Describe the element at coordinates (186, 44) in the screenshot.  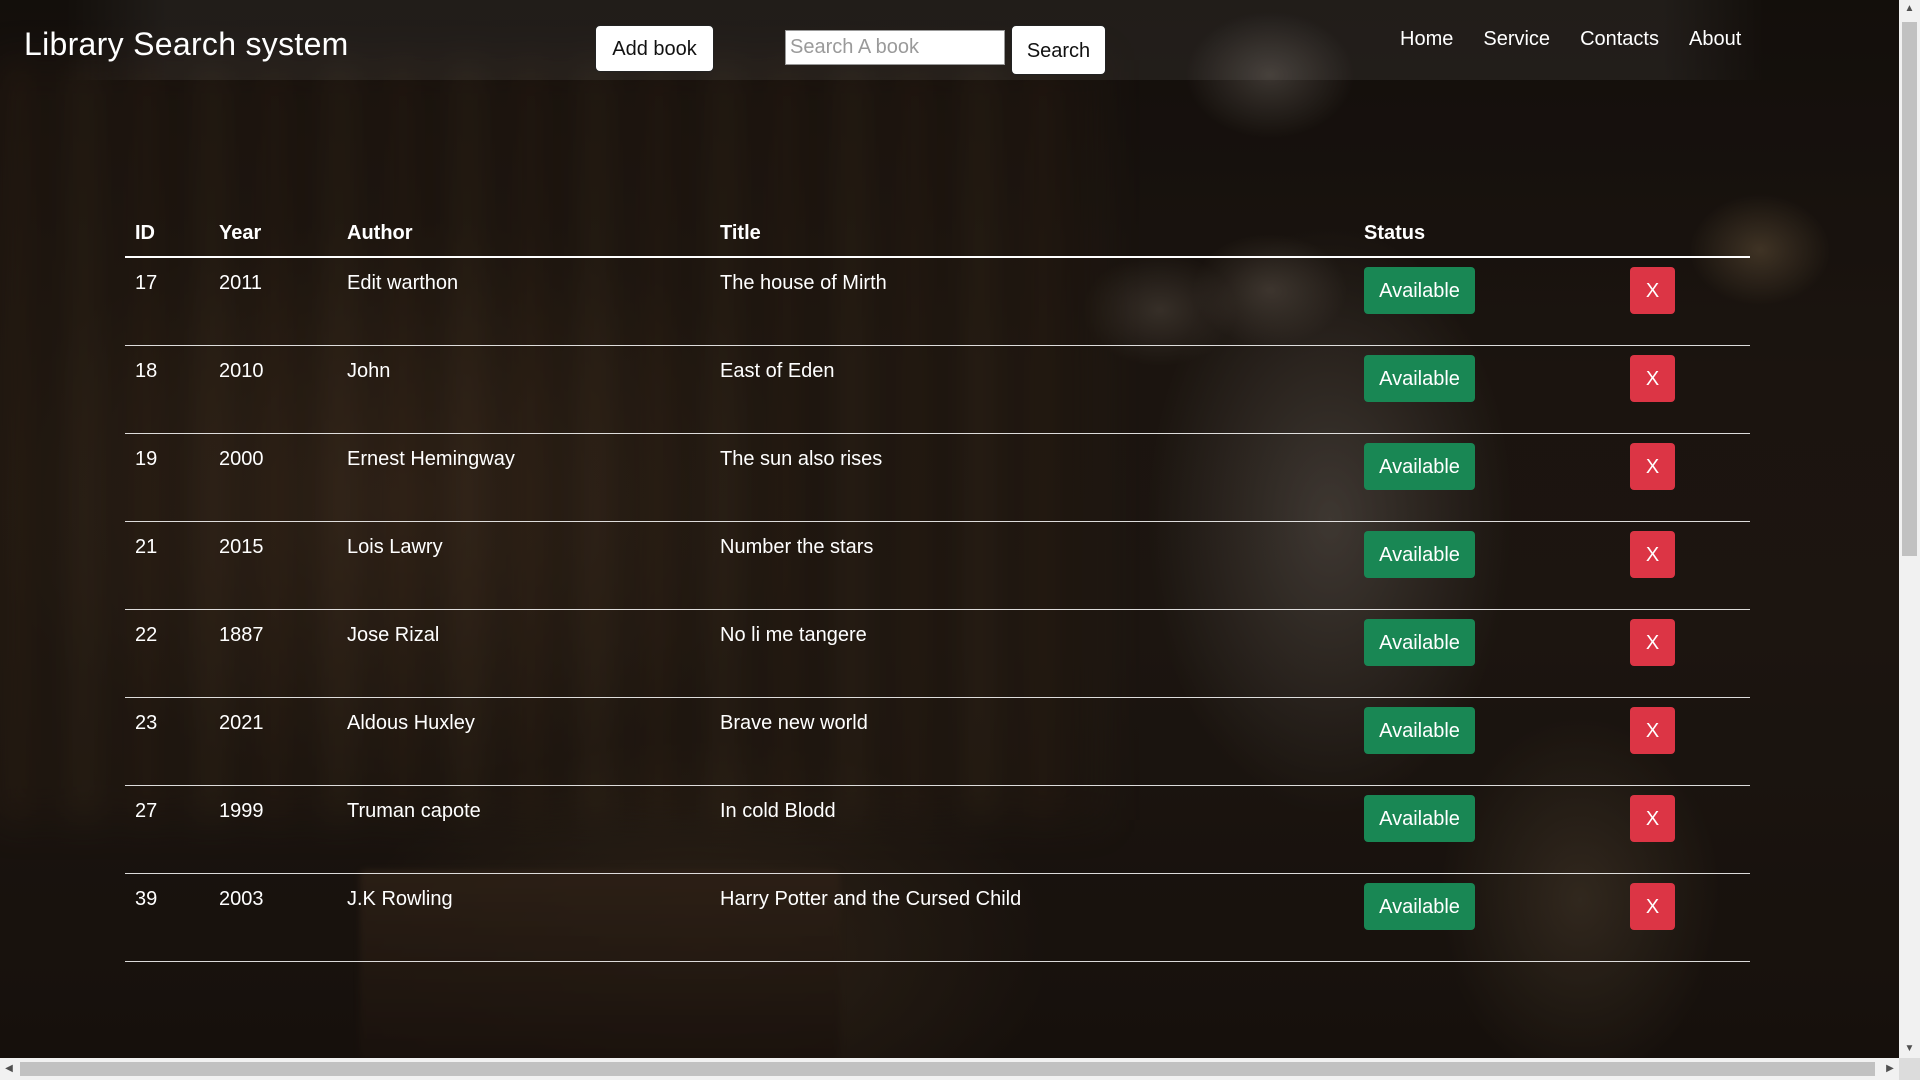
I see `brand-title: Library Search system` at that location.